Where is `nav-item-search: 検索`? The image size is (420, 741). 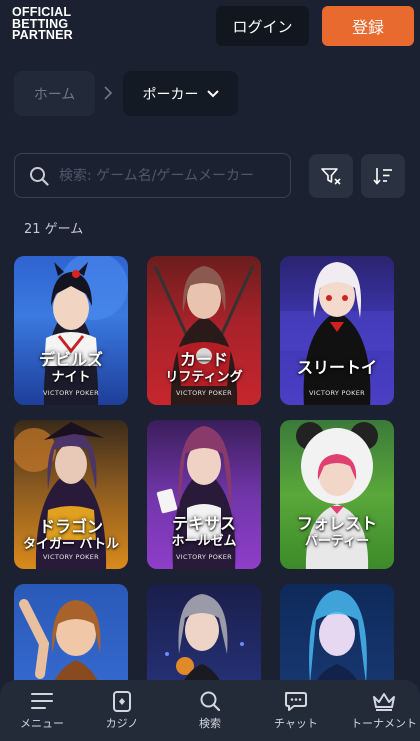 nav-item-search: 検索 is located at coordinates (210, 710).